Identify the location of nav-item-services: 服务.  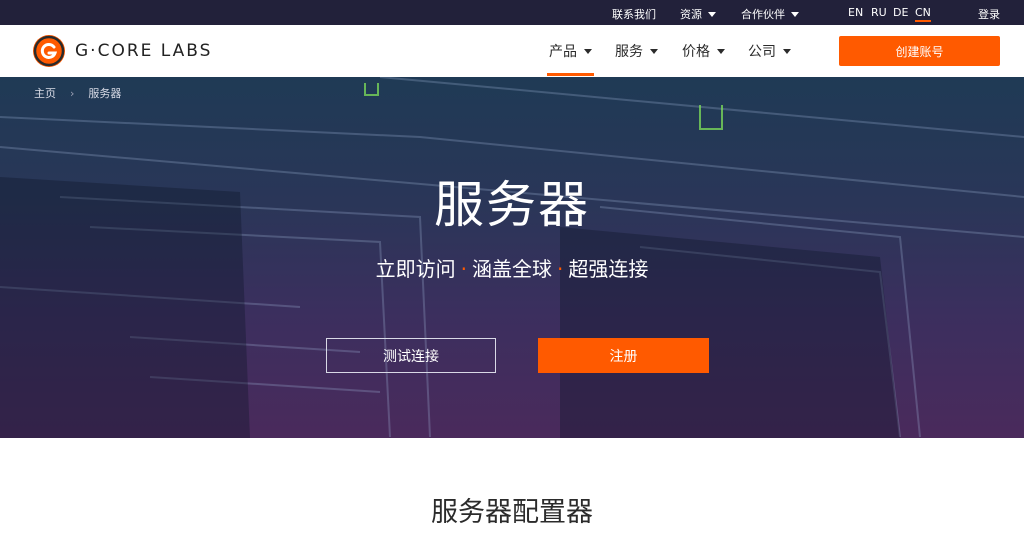
(636, 51).